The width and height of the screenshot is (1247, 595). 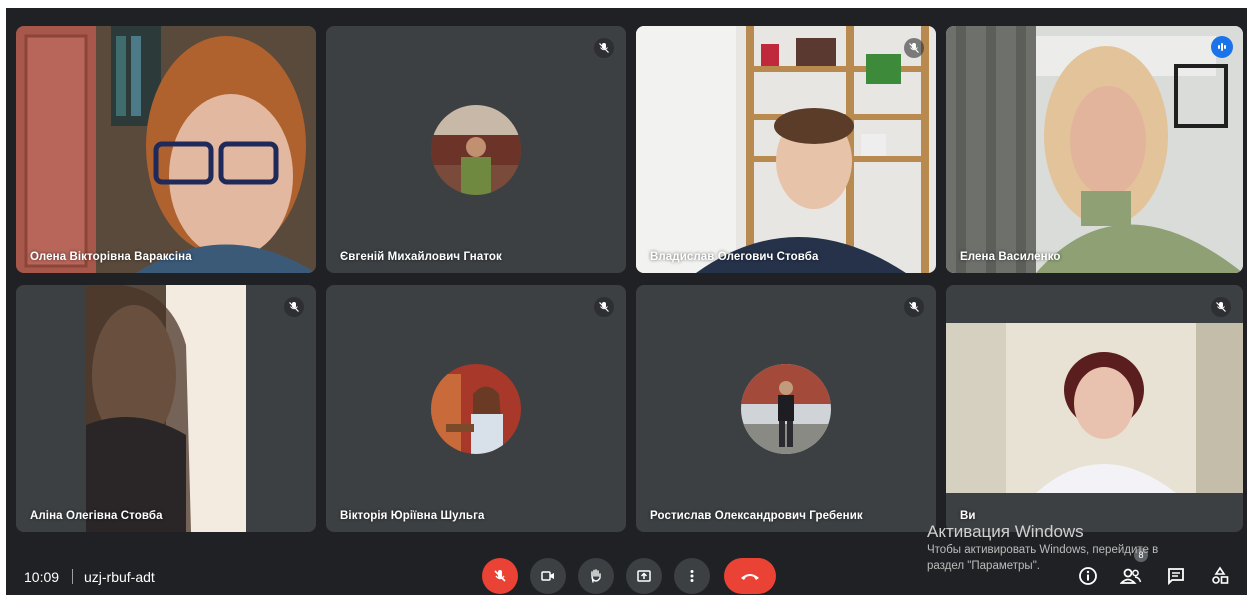 I want to click on participant-name: Ви, so click(x=968, y=516).